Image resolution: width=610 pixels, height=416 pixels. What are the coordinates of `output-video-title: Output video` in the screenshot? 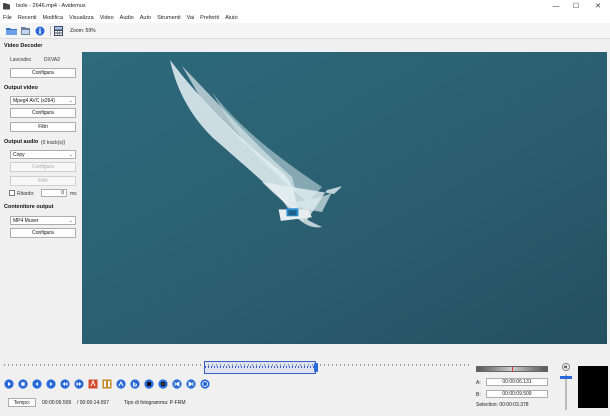 It's located at (21, 88).